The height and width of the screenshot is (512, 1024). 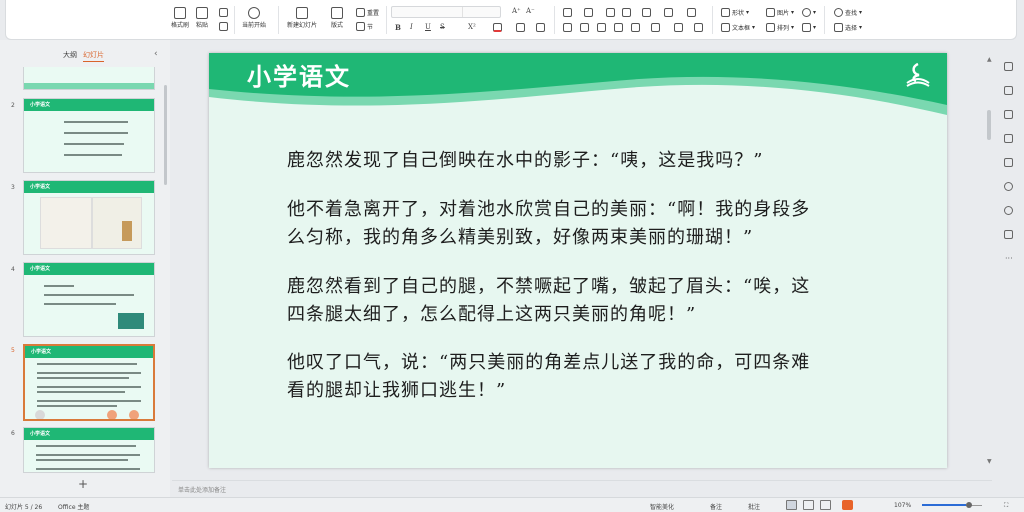 What do you see at coordinates (848, 27) in the screenshot?
I see `select-button: 选择 ▾` at bounding box center [848, 27].